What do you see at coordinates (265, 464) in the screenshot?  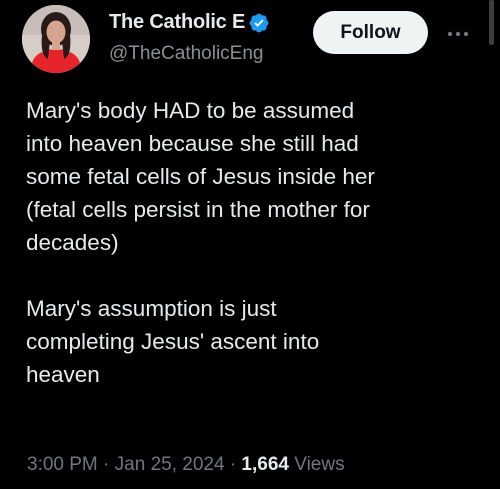 I see `views-count: 1,664` at bounding box center [265, 464].